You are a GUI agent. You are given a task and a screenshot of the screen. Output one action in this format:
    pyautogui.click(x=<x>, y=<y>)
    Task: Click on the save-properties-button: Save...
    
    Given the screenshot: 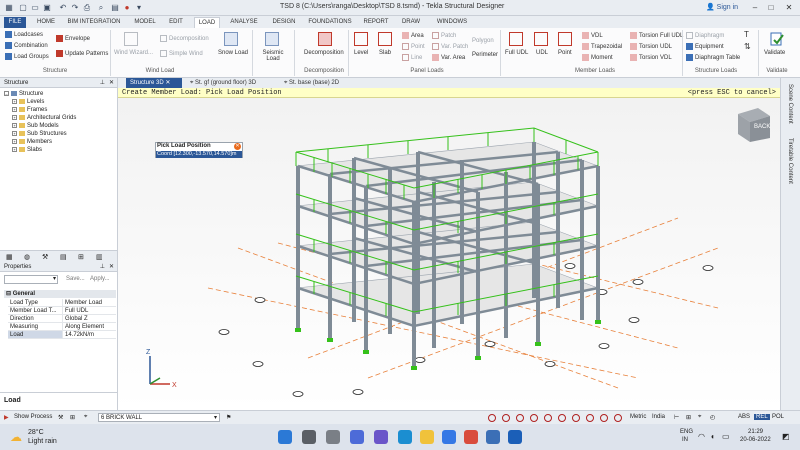 What is the action you would take?
    pyautogui.click(x=75, y=279)
    